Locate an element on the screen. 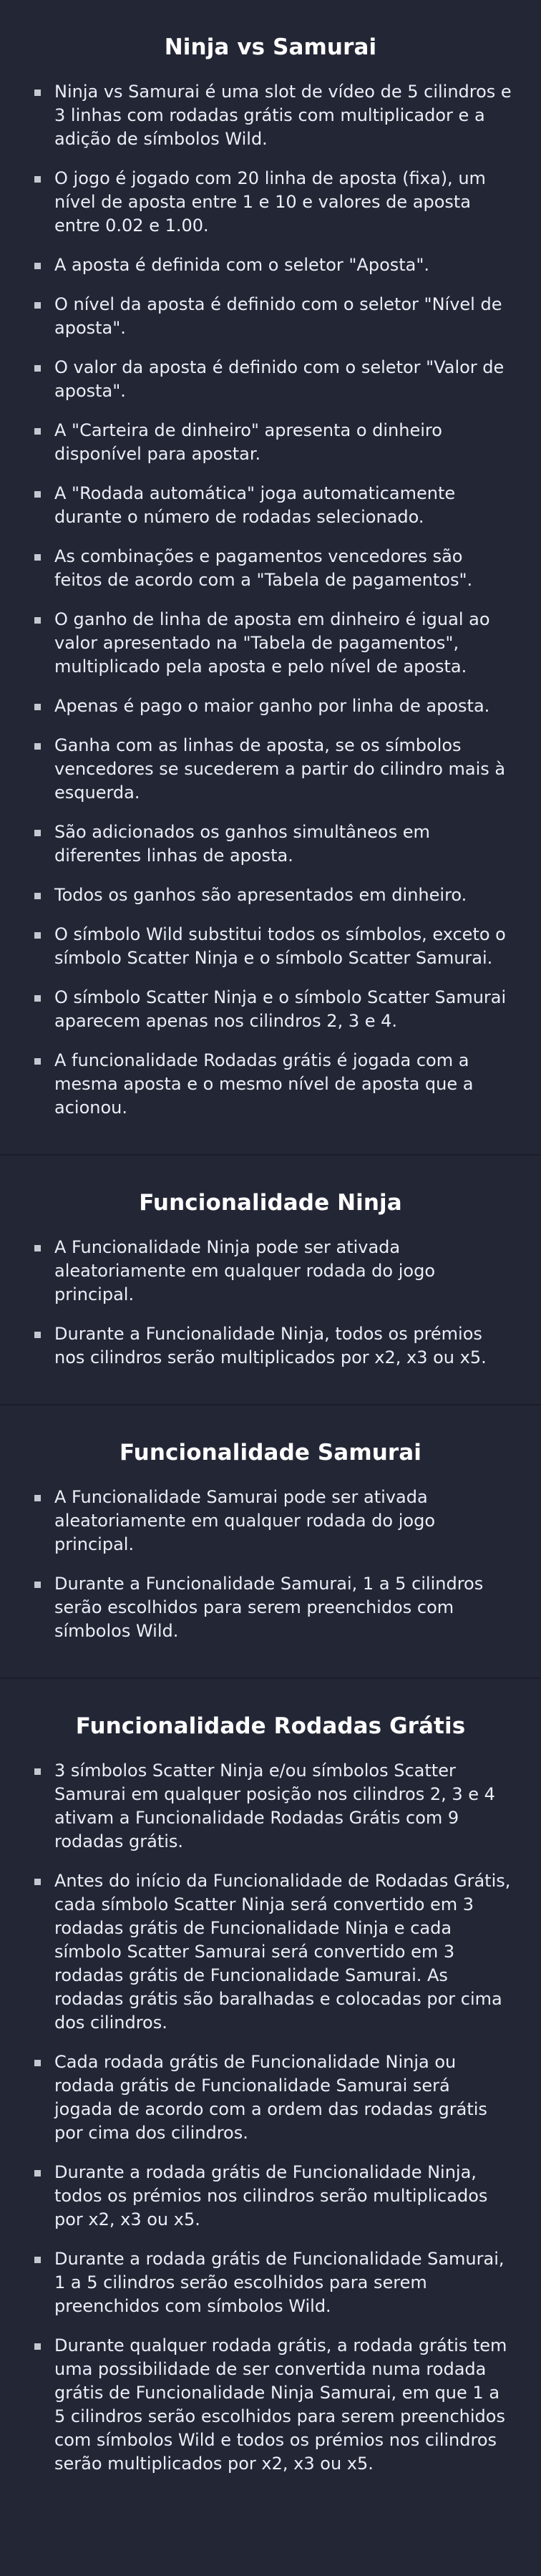 The height and width of the screenshot is (2576, 541). section-title: Ninja vs Samurai is located at coordinates (270, 47).